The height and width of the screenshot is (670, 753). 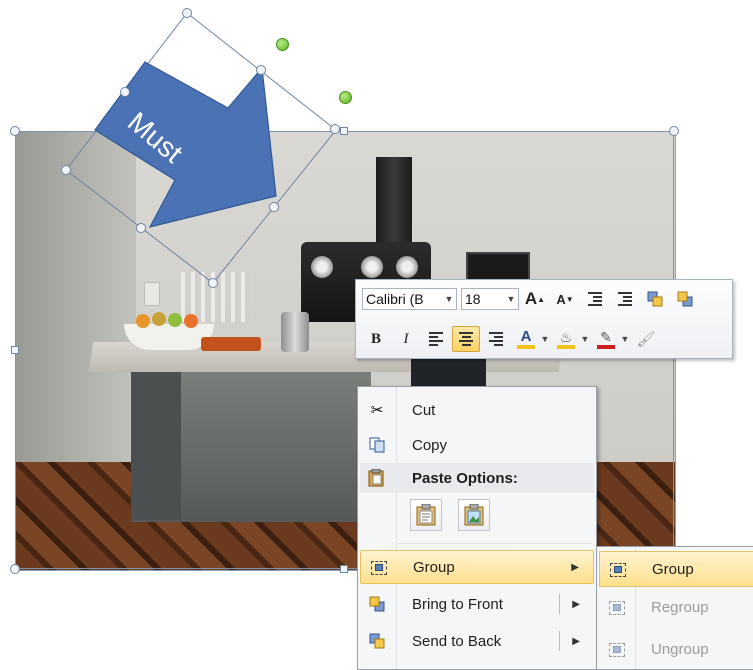 What do you see at coordinates (335, 129) in the screenshot?
I see `arrow-handle-right` at bounding box center [335, 129].